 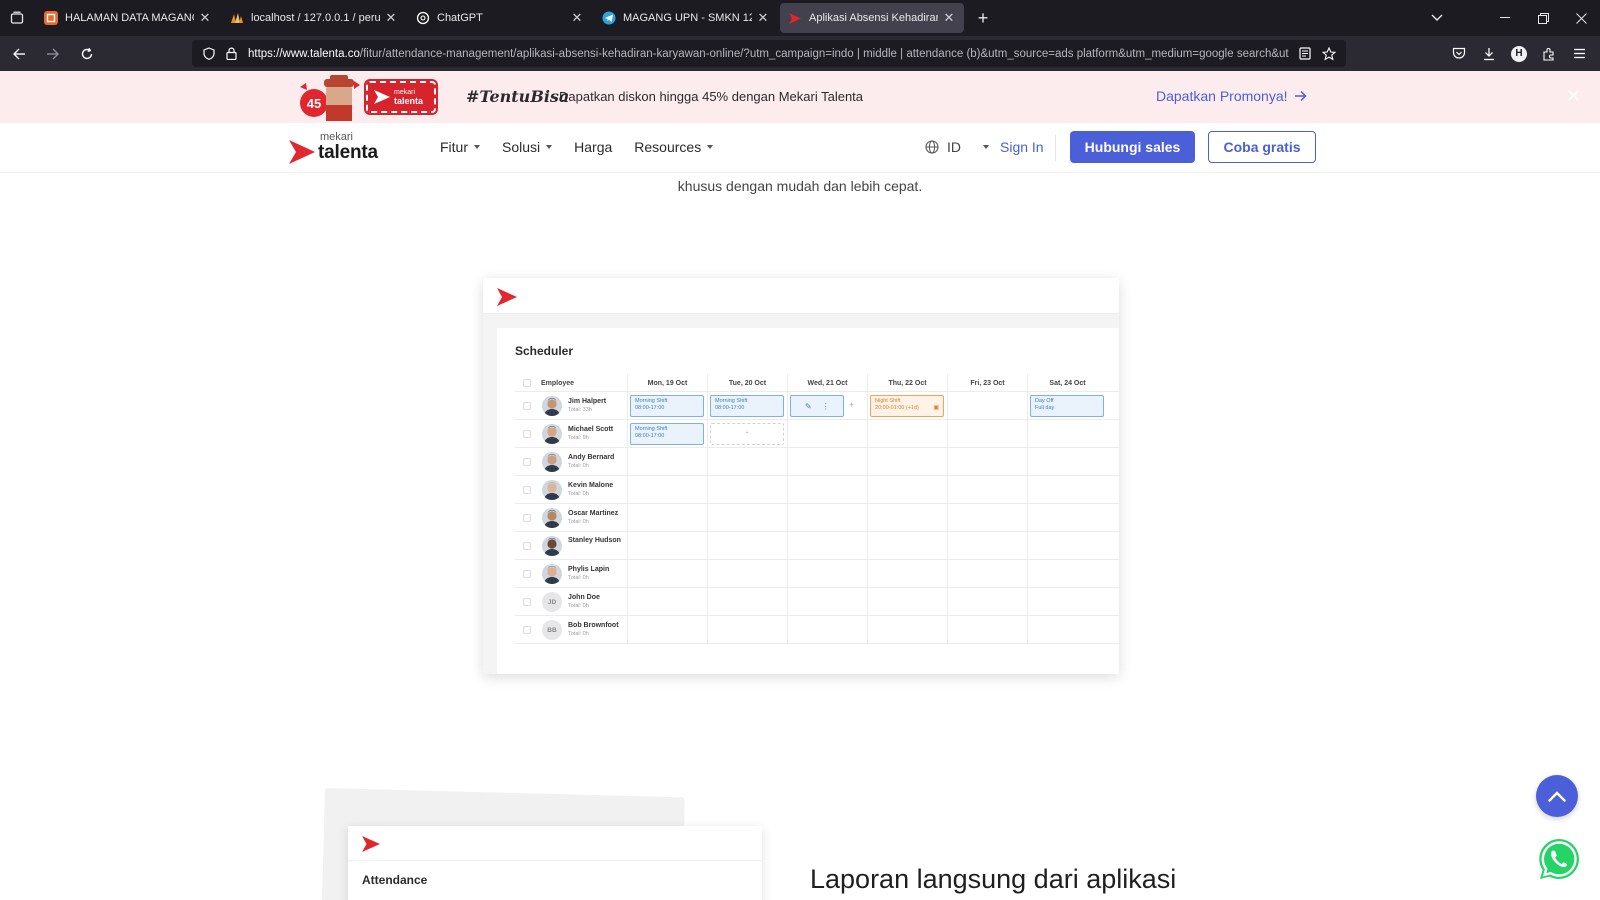 I want to click on more-options-icon: ⋮, so click(x=826, y=406).